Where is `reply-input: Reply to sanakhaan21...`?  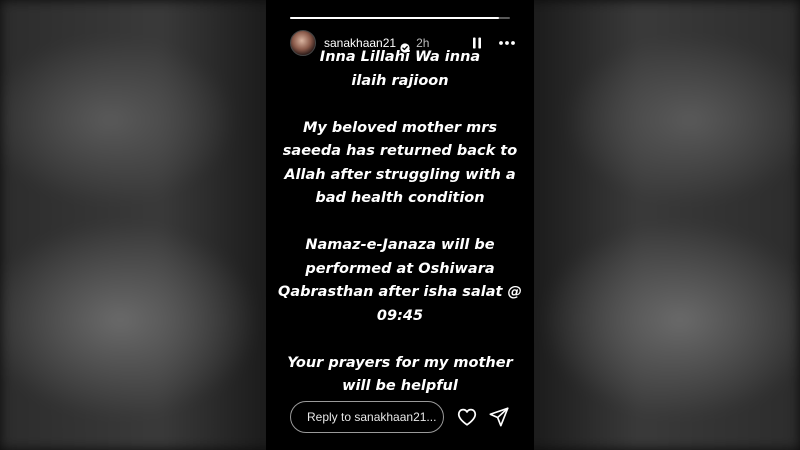 reply-input: Reply to sanakhaan21... is located at coordinates (367, 417).